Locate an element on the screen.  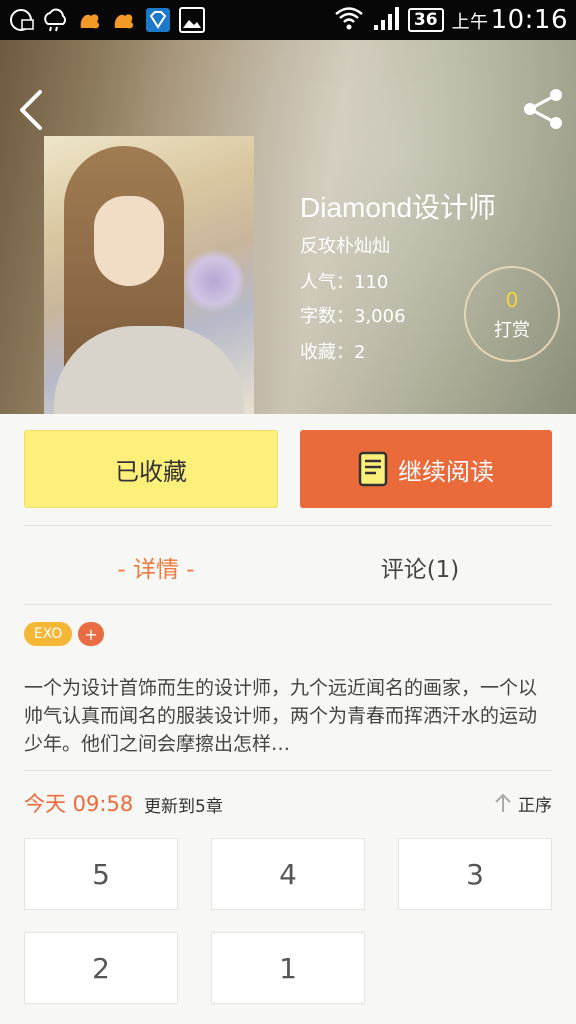
signal-icon is located at coordinates (386, 20).